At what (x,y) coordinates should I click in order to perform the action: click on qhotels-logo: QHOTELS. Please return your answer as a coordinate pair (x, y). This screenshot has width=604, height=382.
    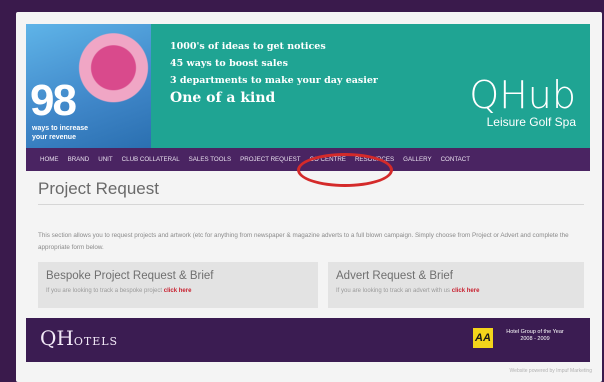
    Looking at the image, I should click on (79, 338).